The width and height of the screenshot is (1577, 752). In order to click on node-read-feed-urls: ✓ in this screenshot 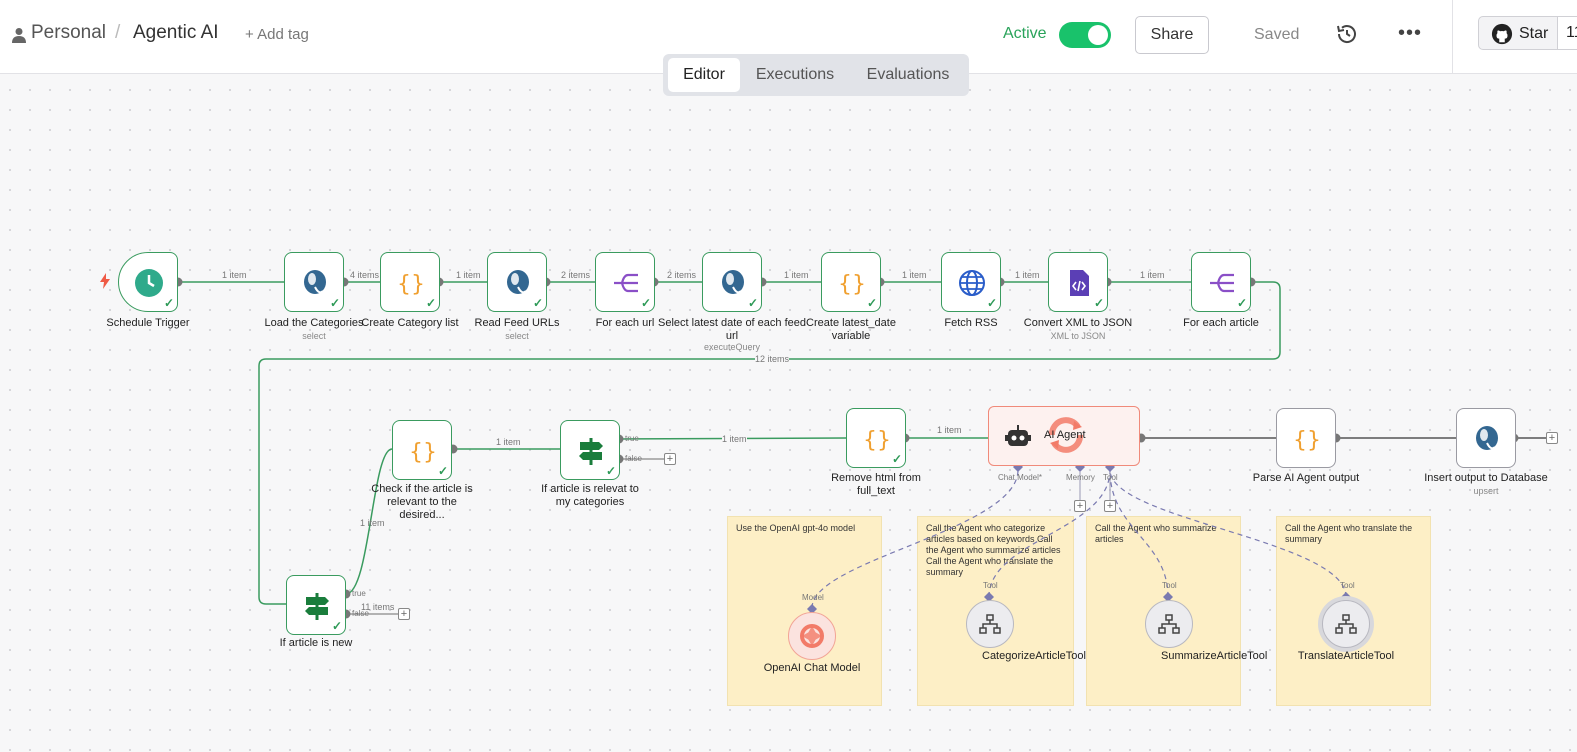, I will do `click(517, 282)`.